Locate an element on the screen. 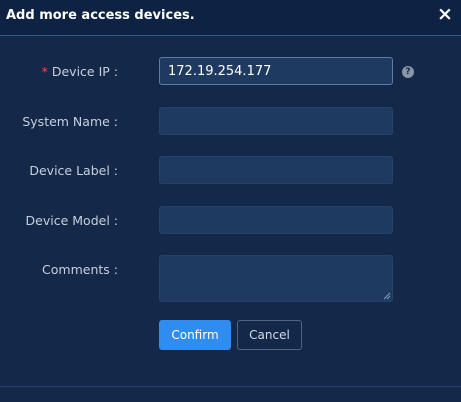 The height and width of the screenshot is (402, 461). device-label-row: Device Label : is located at coordinates (230, 171).